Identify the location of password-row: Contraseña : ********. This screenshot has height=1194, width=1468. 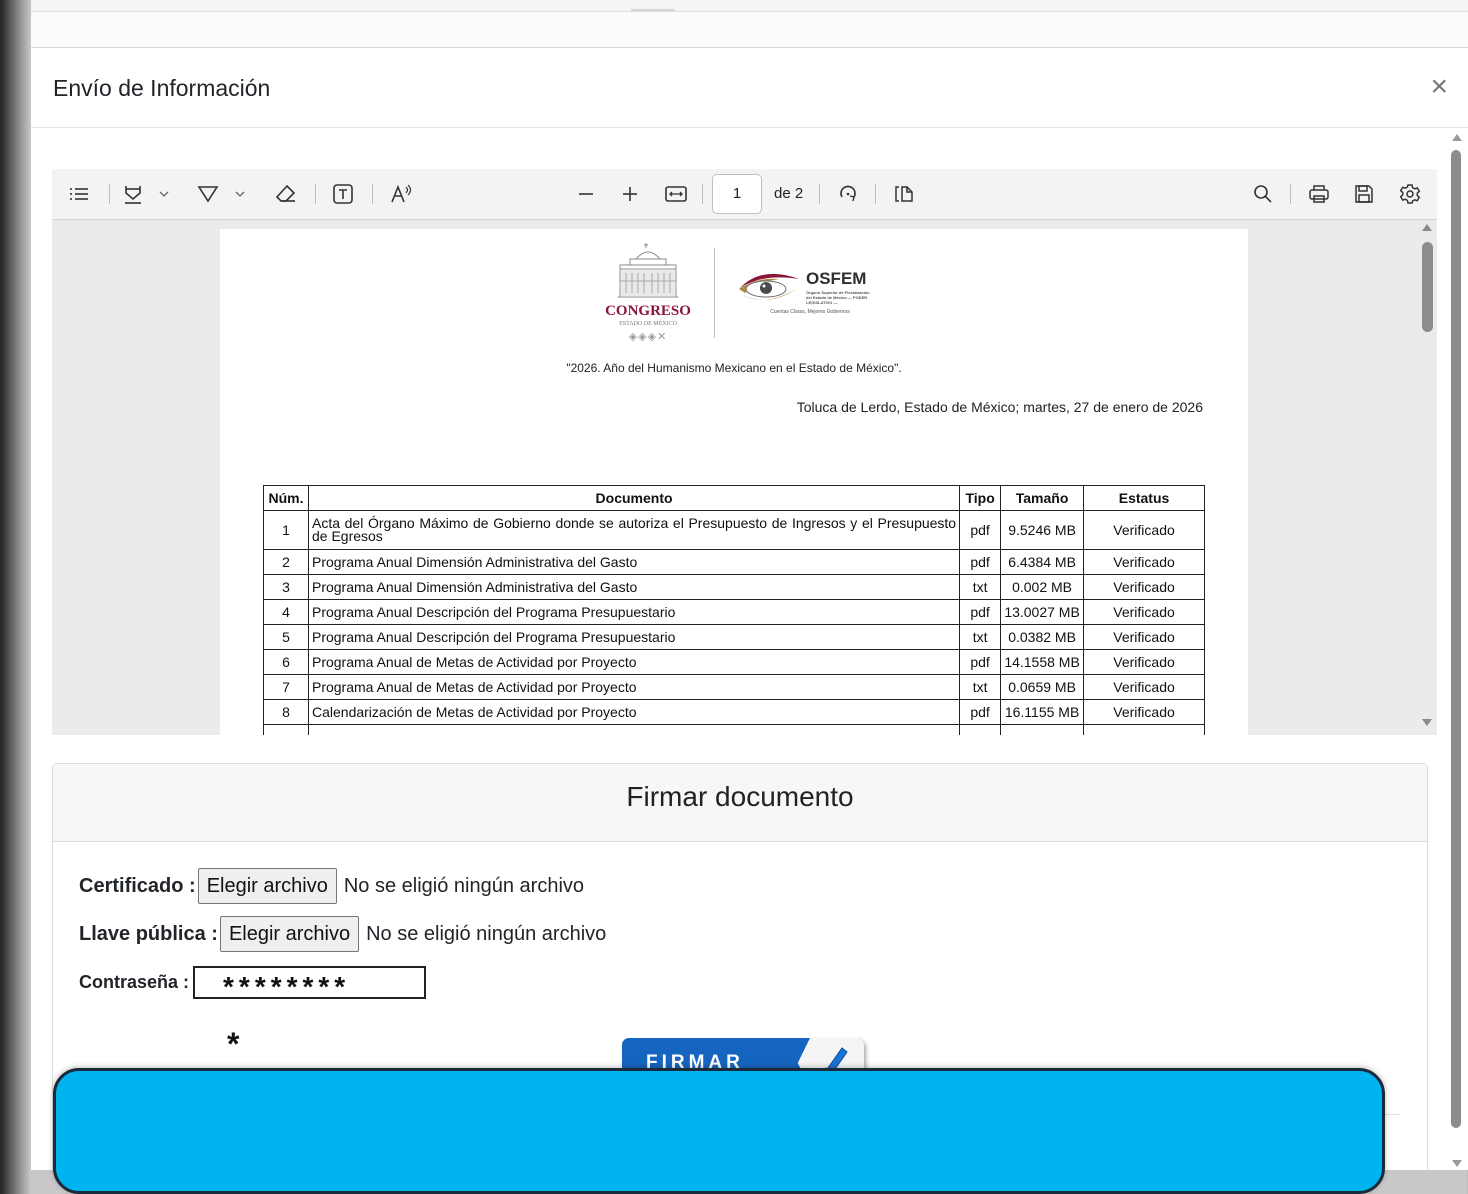
(253, 982).